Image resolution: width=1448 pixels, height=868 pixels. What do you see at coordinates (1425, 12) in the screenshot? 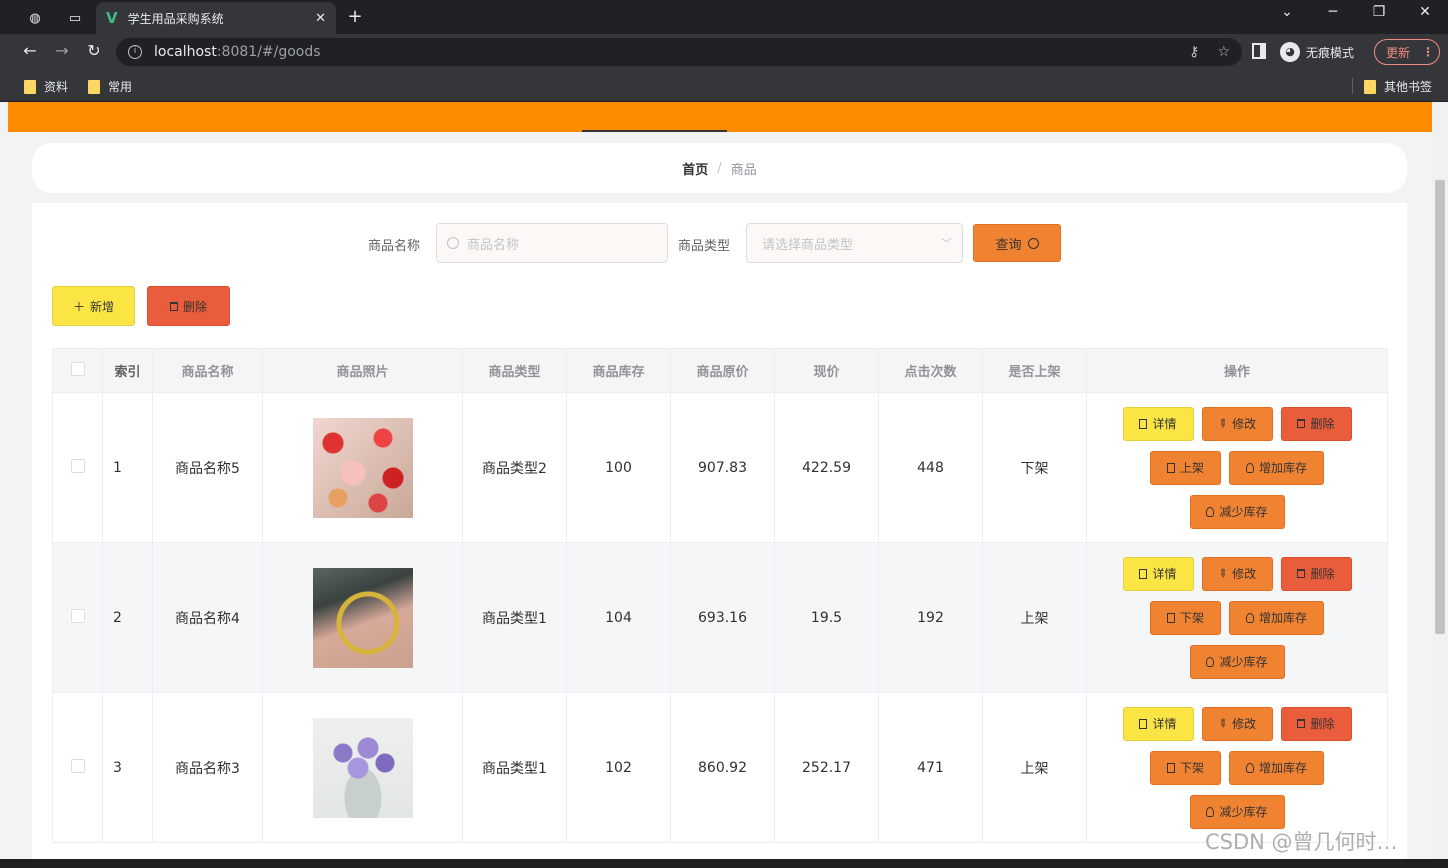
I see `window-close-icon: ✕` at bounding box center [1425, 12].